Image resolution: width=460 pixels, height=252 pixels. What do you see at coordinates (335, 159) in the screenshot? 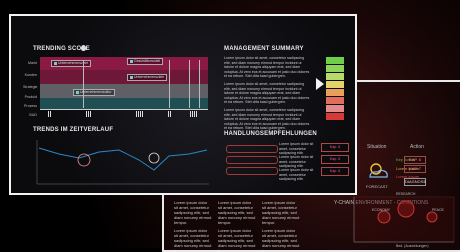
I see `action-button-2: Kap. 6` at bounding box center [335, 159].